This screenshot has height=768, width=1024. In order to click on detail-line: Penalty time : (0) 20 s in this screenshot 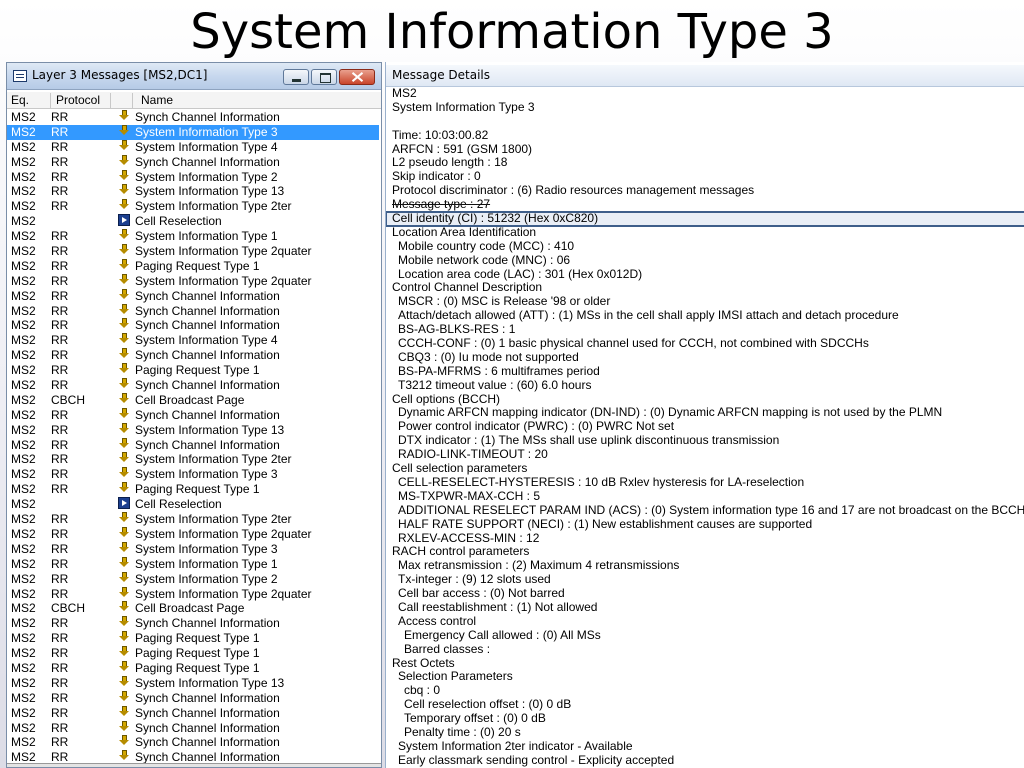, I will do `click(705, 732)`.